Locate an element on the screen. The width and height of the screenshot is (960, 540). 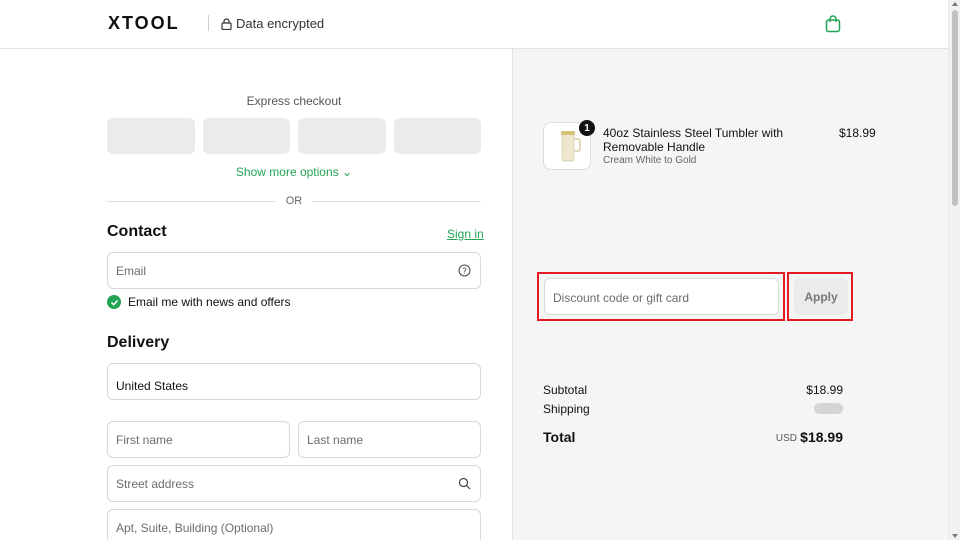
first-name-field: First name is located at coordinates (198, 439).